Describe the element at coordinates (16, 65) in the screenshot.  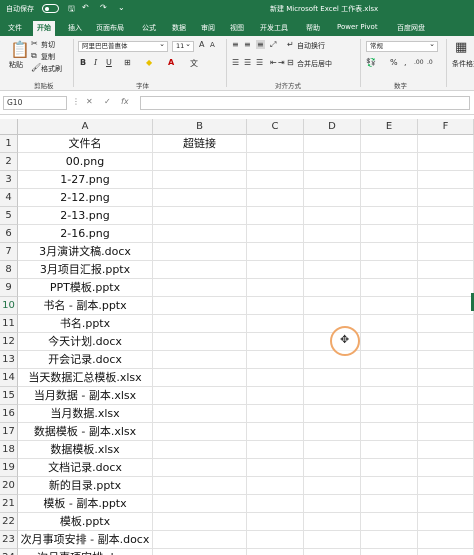
I see `paste-label: 粘贴` at that location.